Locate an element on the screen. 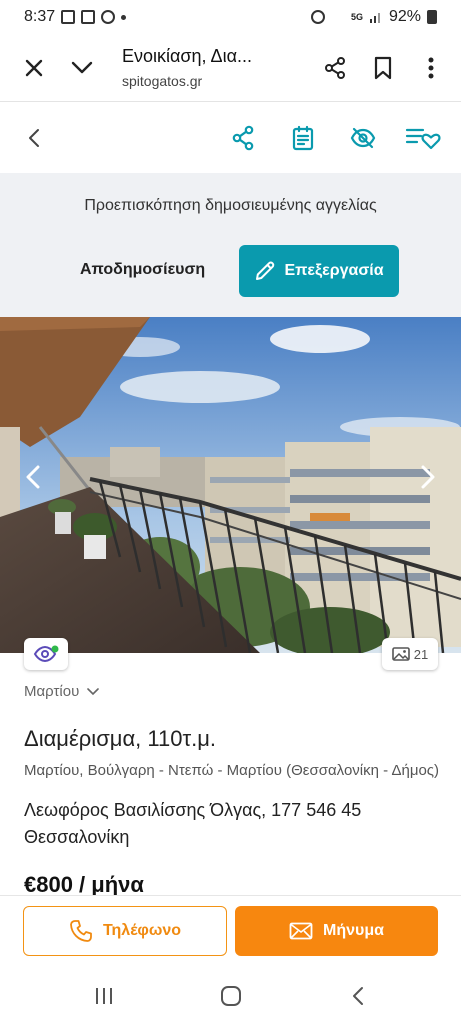 The height and width of the screenshot is (1024, 461). views-badge is located at coordinates (46, 654).